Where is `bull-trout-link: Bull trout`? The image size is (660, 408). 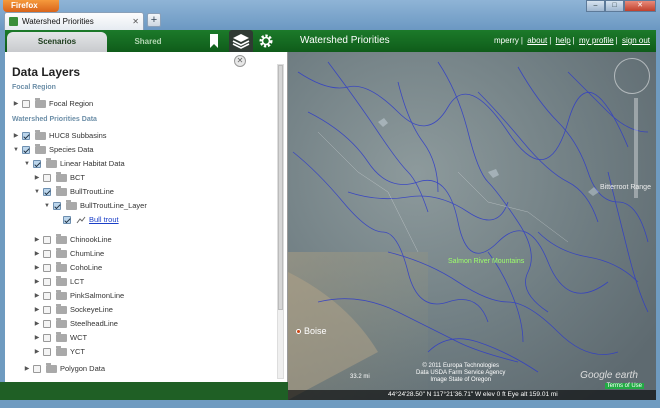
bull-trout-link: Bull trout is located at coordinates (104, 219).